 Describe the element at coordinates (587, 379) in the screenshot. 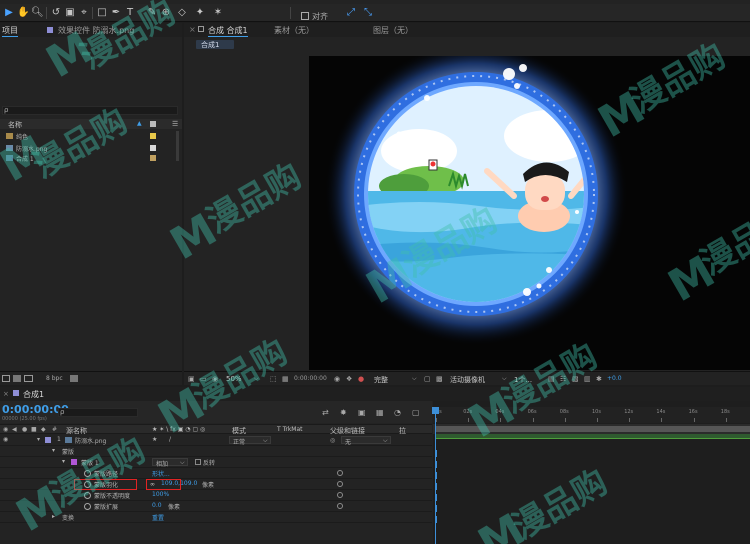

I see `timeline-icon: ▥` at that location.